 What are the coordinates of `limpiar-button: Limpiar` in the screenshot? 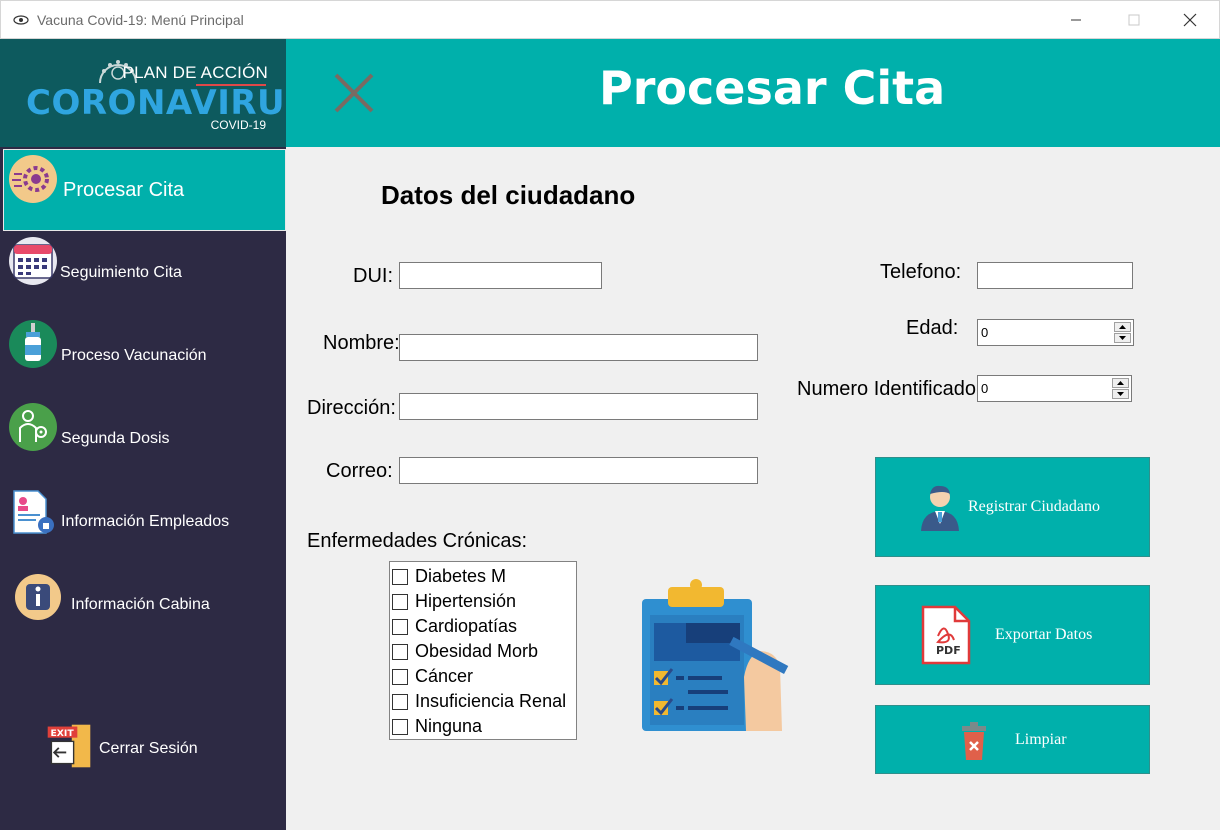 It's located at (1012, 739).